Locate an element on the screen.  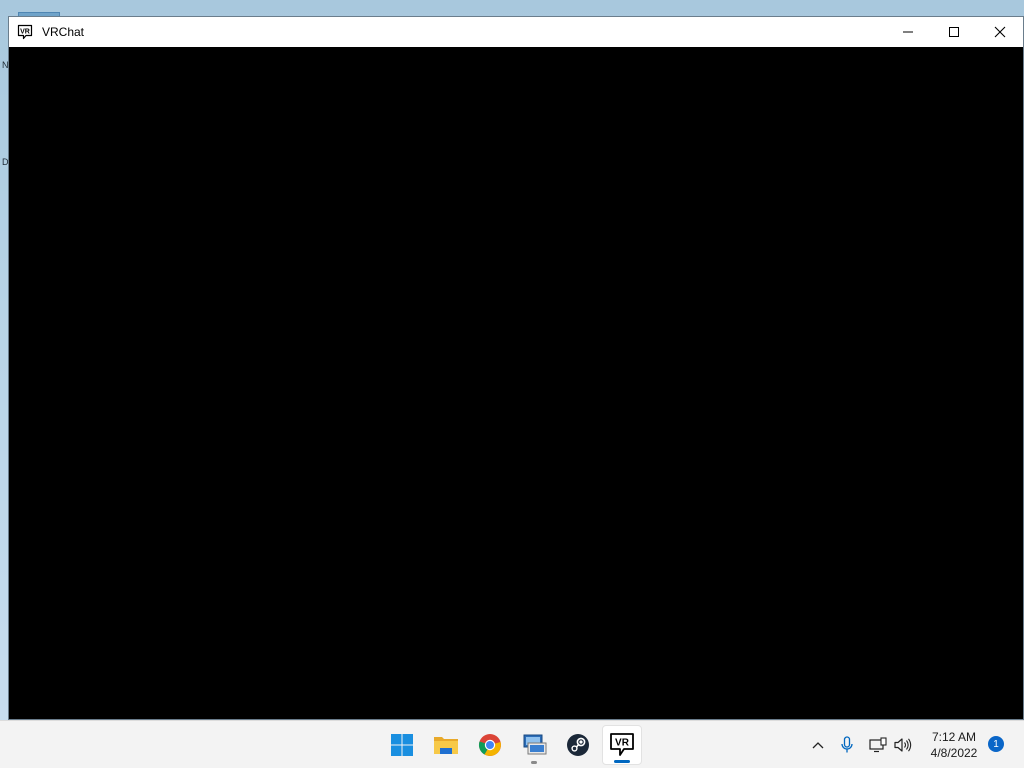
microphone-icon is located at coordinates (847, 744).